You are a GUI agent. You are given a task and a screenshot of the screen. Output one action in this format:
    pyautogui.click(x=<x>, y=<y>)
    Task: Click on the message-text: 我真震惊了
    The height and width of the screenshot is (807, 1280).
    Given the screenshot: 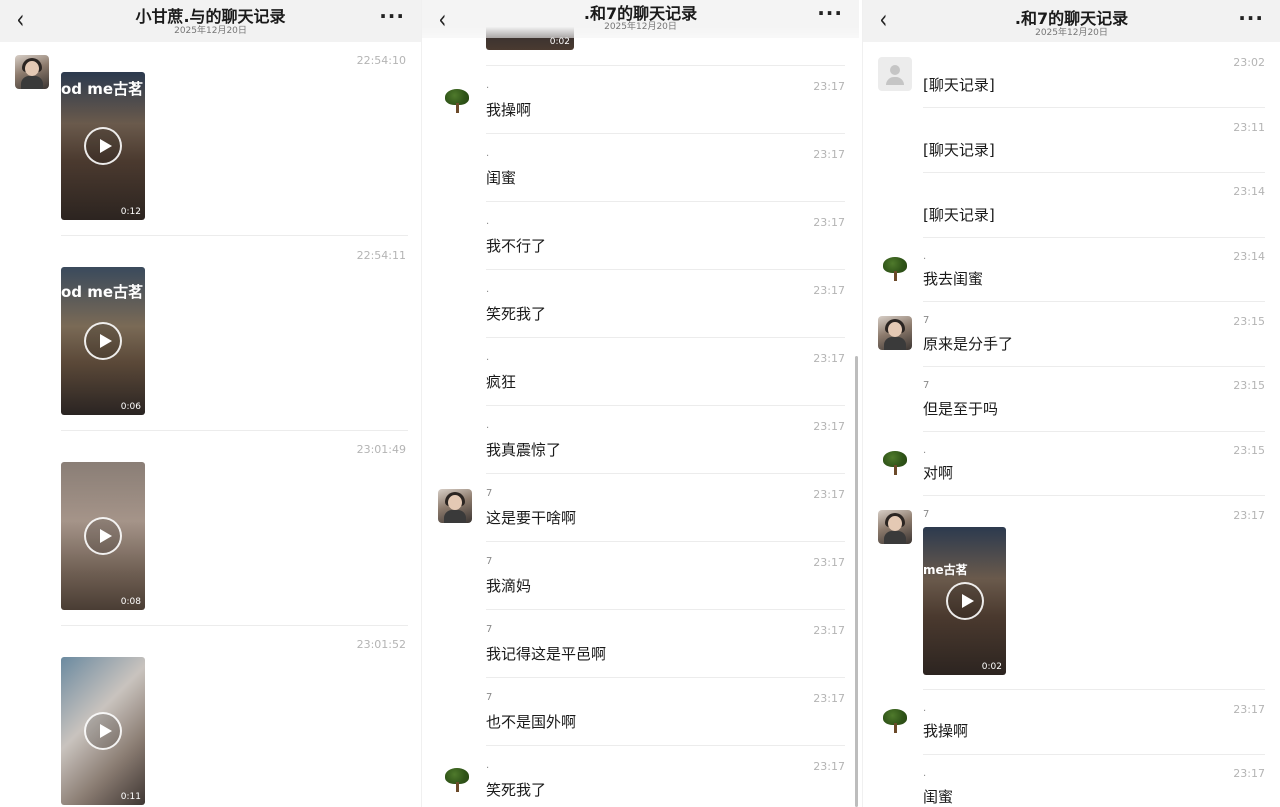 What is the action you would take?
    pyautogui.click(x=524, y=450)
    